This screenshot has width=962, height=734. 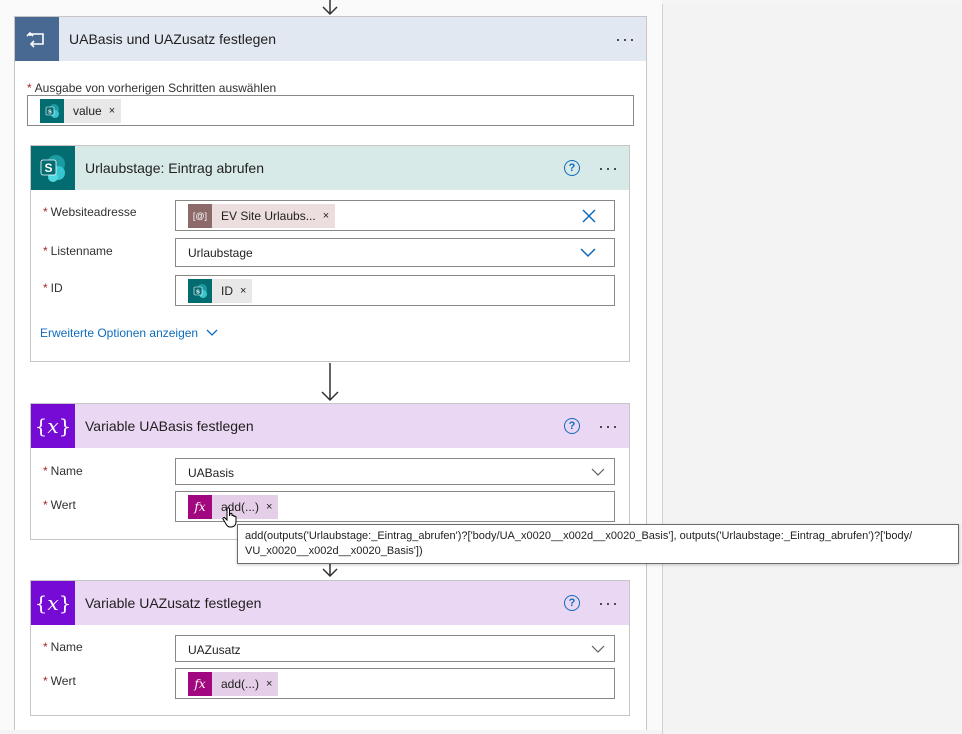 I want to click on expression-token-label: add(...), so click(x=240, y=684).